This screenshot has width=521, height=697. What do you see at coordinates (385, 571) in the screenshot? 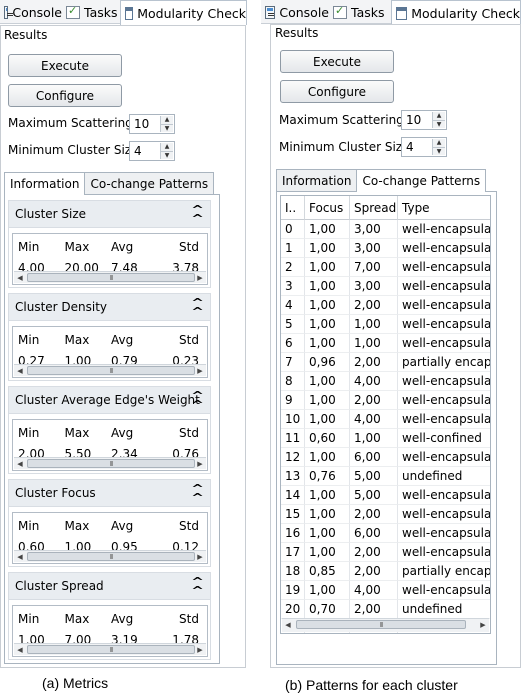
I see `table-row: 180,852,00partially encapsu` at bounding box center [385, 571].